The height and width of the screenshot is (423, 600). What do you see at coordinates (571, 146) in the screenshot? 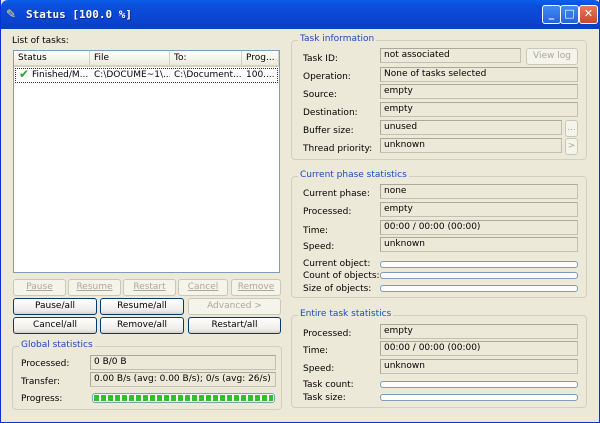
I see `thread-priority-button: >` at bounding box center [571, 146].